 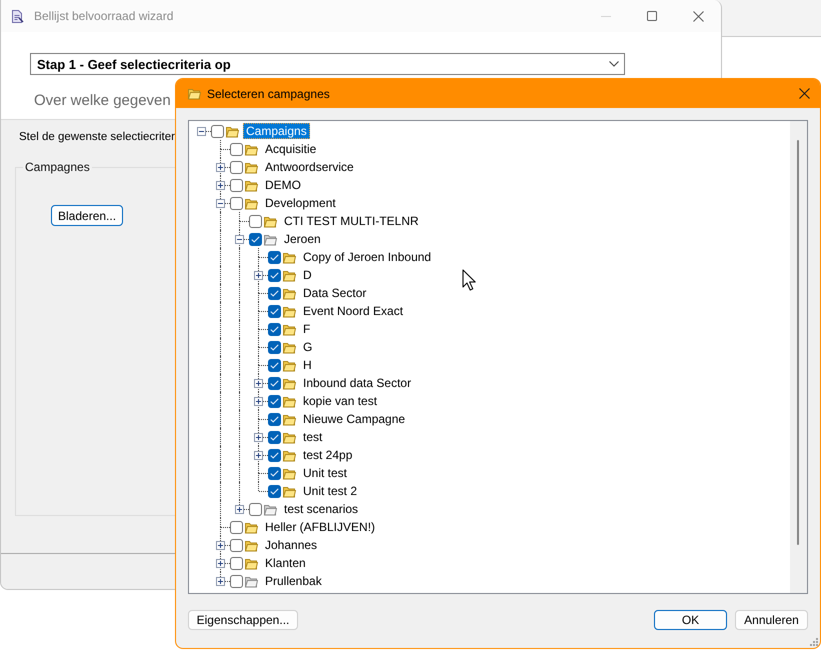 What do you see at coordinates (309, 167) in the screenshot?
I see `tree-item: Antwoordservice` at bounding box center [309, 167].